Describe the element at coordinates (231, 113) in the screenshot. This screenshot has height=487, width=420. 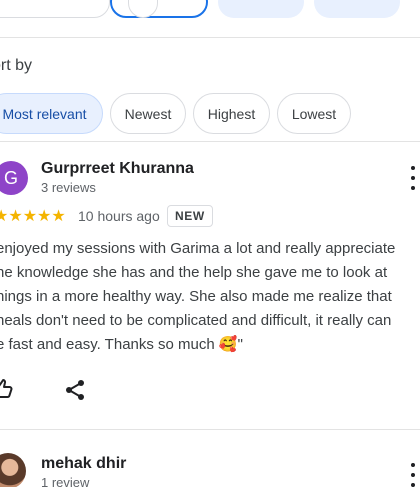
I see `sort-highest-button: Highest` at that location.